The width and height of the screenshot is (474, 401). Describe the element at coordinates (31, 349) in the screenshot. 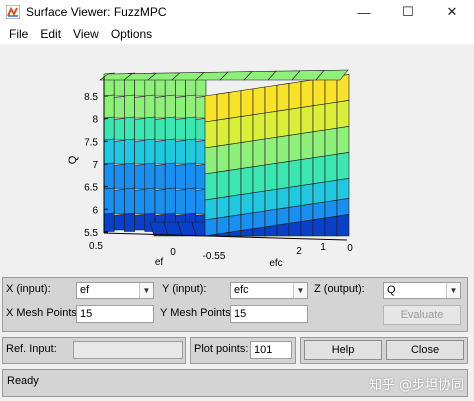

I see `ref-input-label: Ref. Input:` at that location.